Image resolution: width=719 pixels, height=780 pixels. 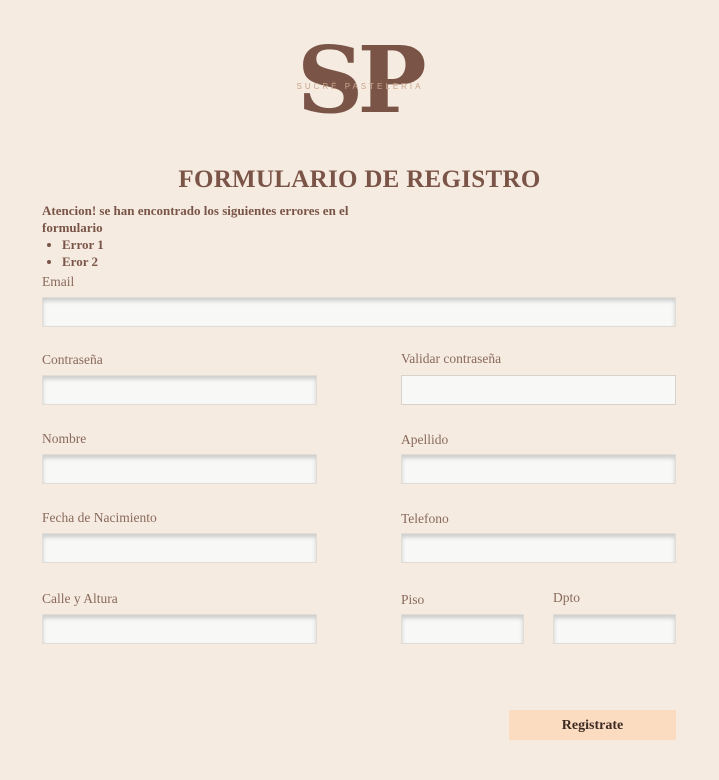 What do you see at coordinates (451, 358) in the screenshot?
I see `confirm-password-label: Validar contraseña` at bounding box center [451, 358].